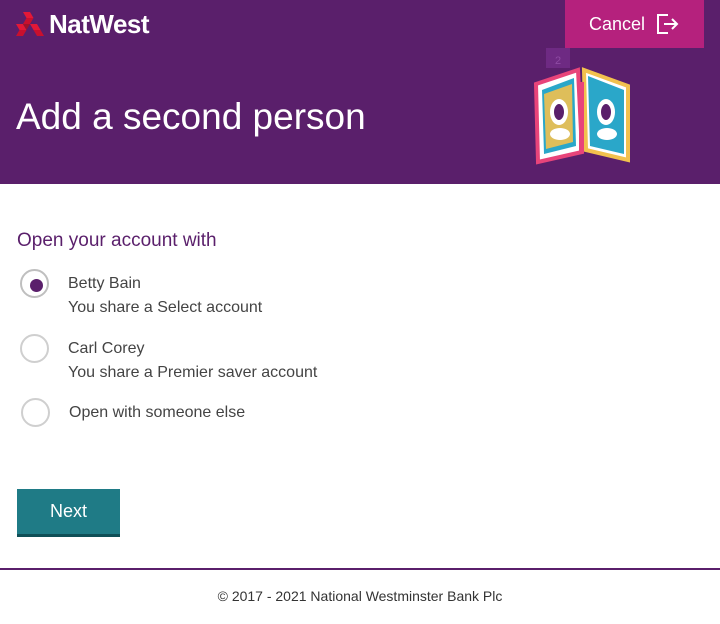 The image size is (720, 624). Describe the element at coordinates (104, 283) in the screenshot. I see `option-label: Betty Bain` at that location.